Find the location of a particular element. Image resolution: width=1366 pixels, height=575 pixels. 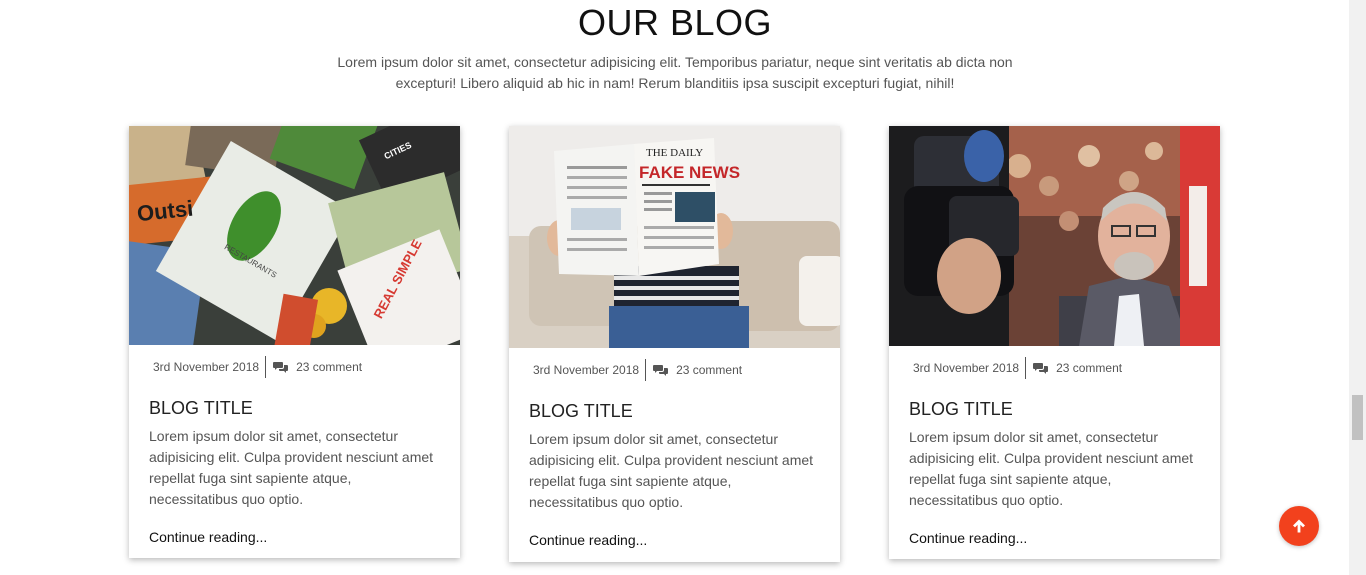

scrollbar-thumb is located at coordinates (1357, 417).